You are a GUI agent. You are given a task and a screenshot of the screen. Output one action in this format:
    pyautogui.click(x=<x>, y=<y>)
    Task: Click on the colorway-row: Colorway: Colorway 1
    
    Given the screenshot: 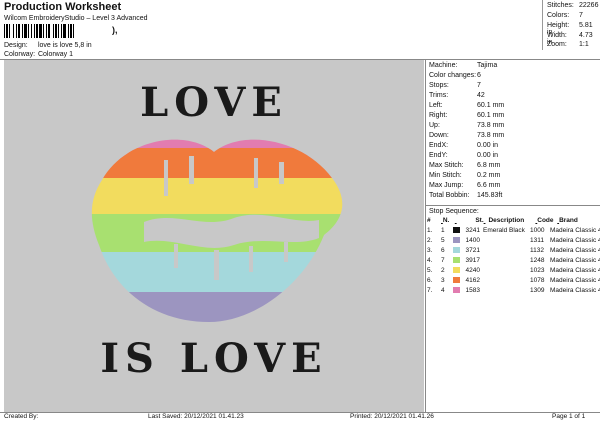 What is the action you would take?
    pyautogui.click(x=38, y=54)
    